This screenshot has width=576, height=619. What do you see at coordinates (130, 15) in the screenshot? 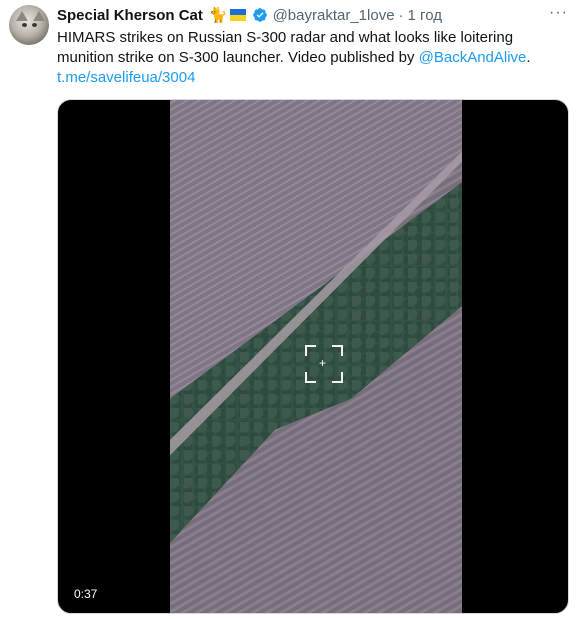
I see `author-name: Special Kherson Cat` at bounding box center [130, 15].